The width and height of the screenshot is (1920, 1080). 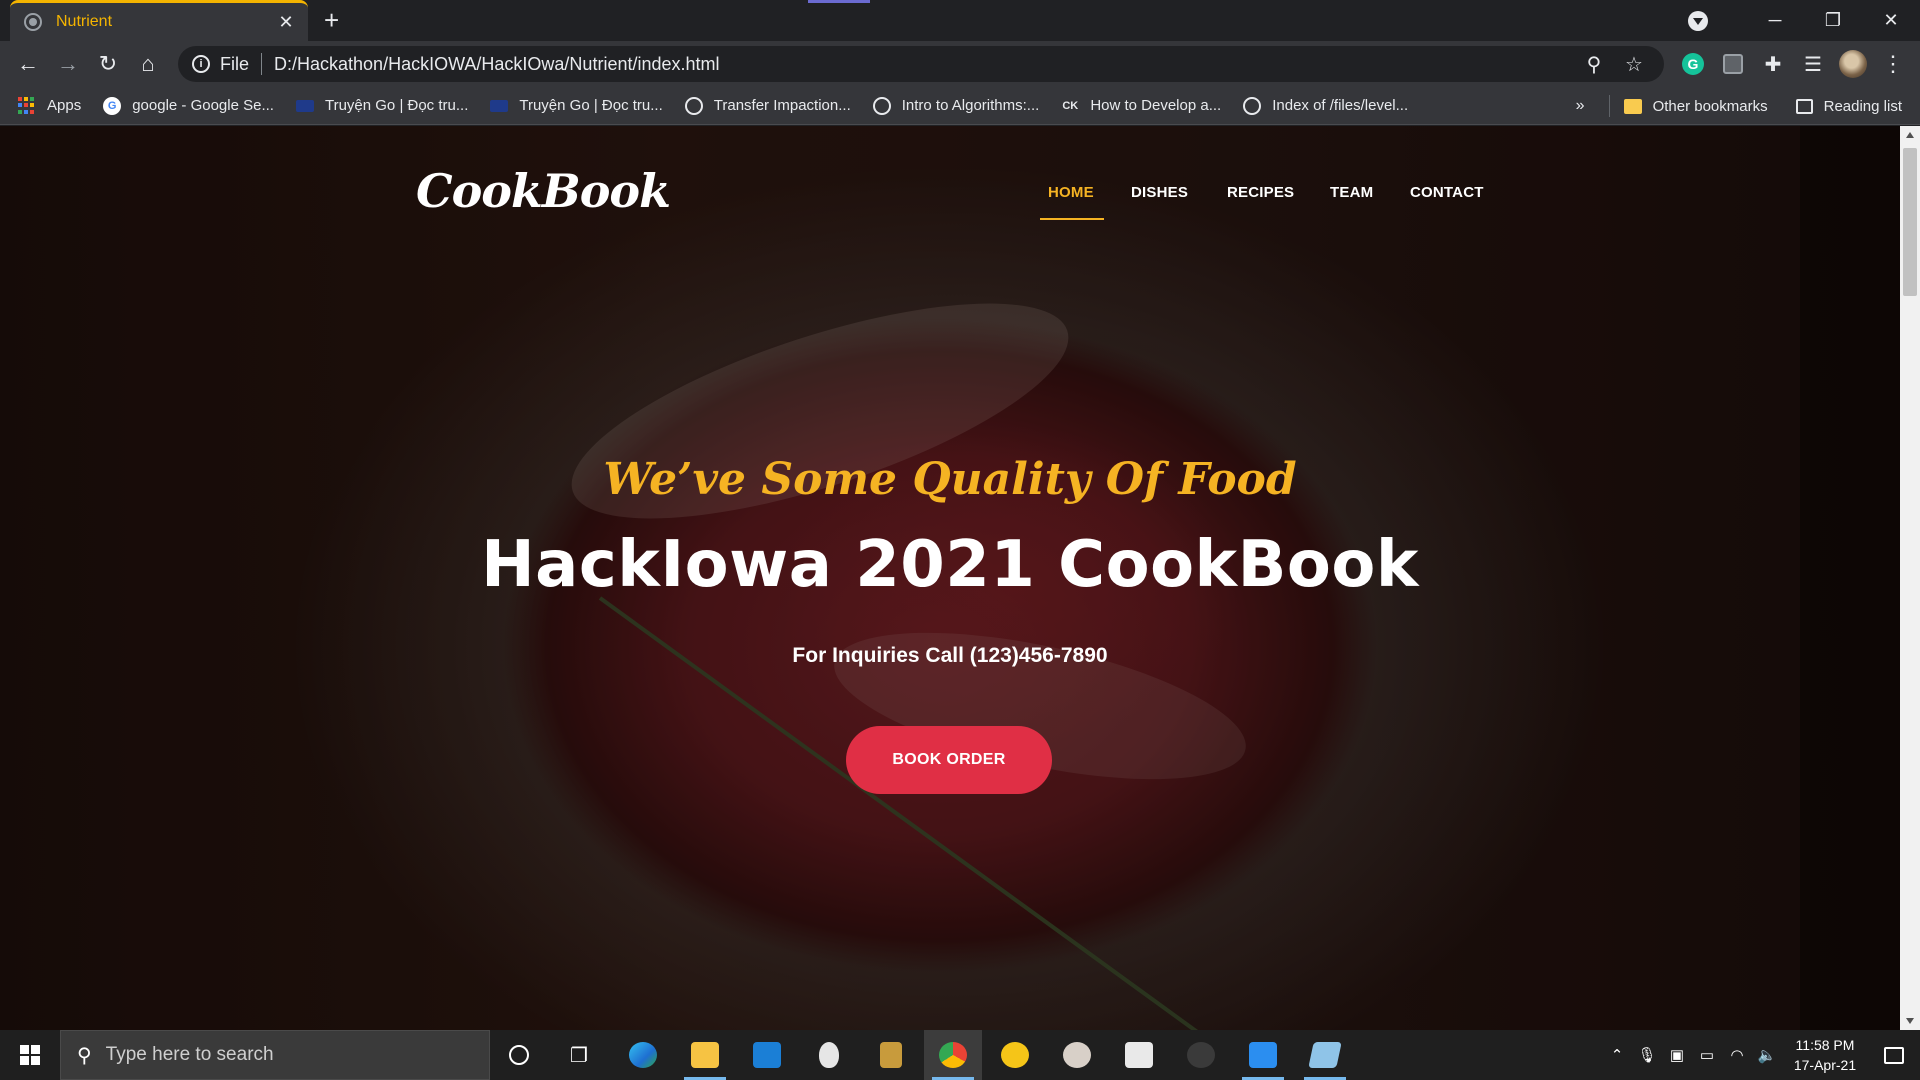 What do you see at coordinates (189, 1054) in the screenshot?
I see `search-placeholder: Type here to search` at bounding box center [189, 1054].